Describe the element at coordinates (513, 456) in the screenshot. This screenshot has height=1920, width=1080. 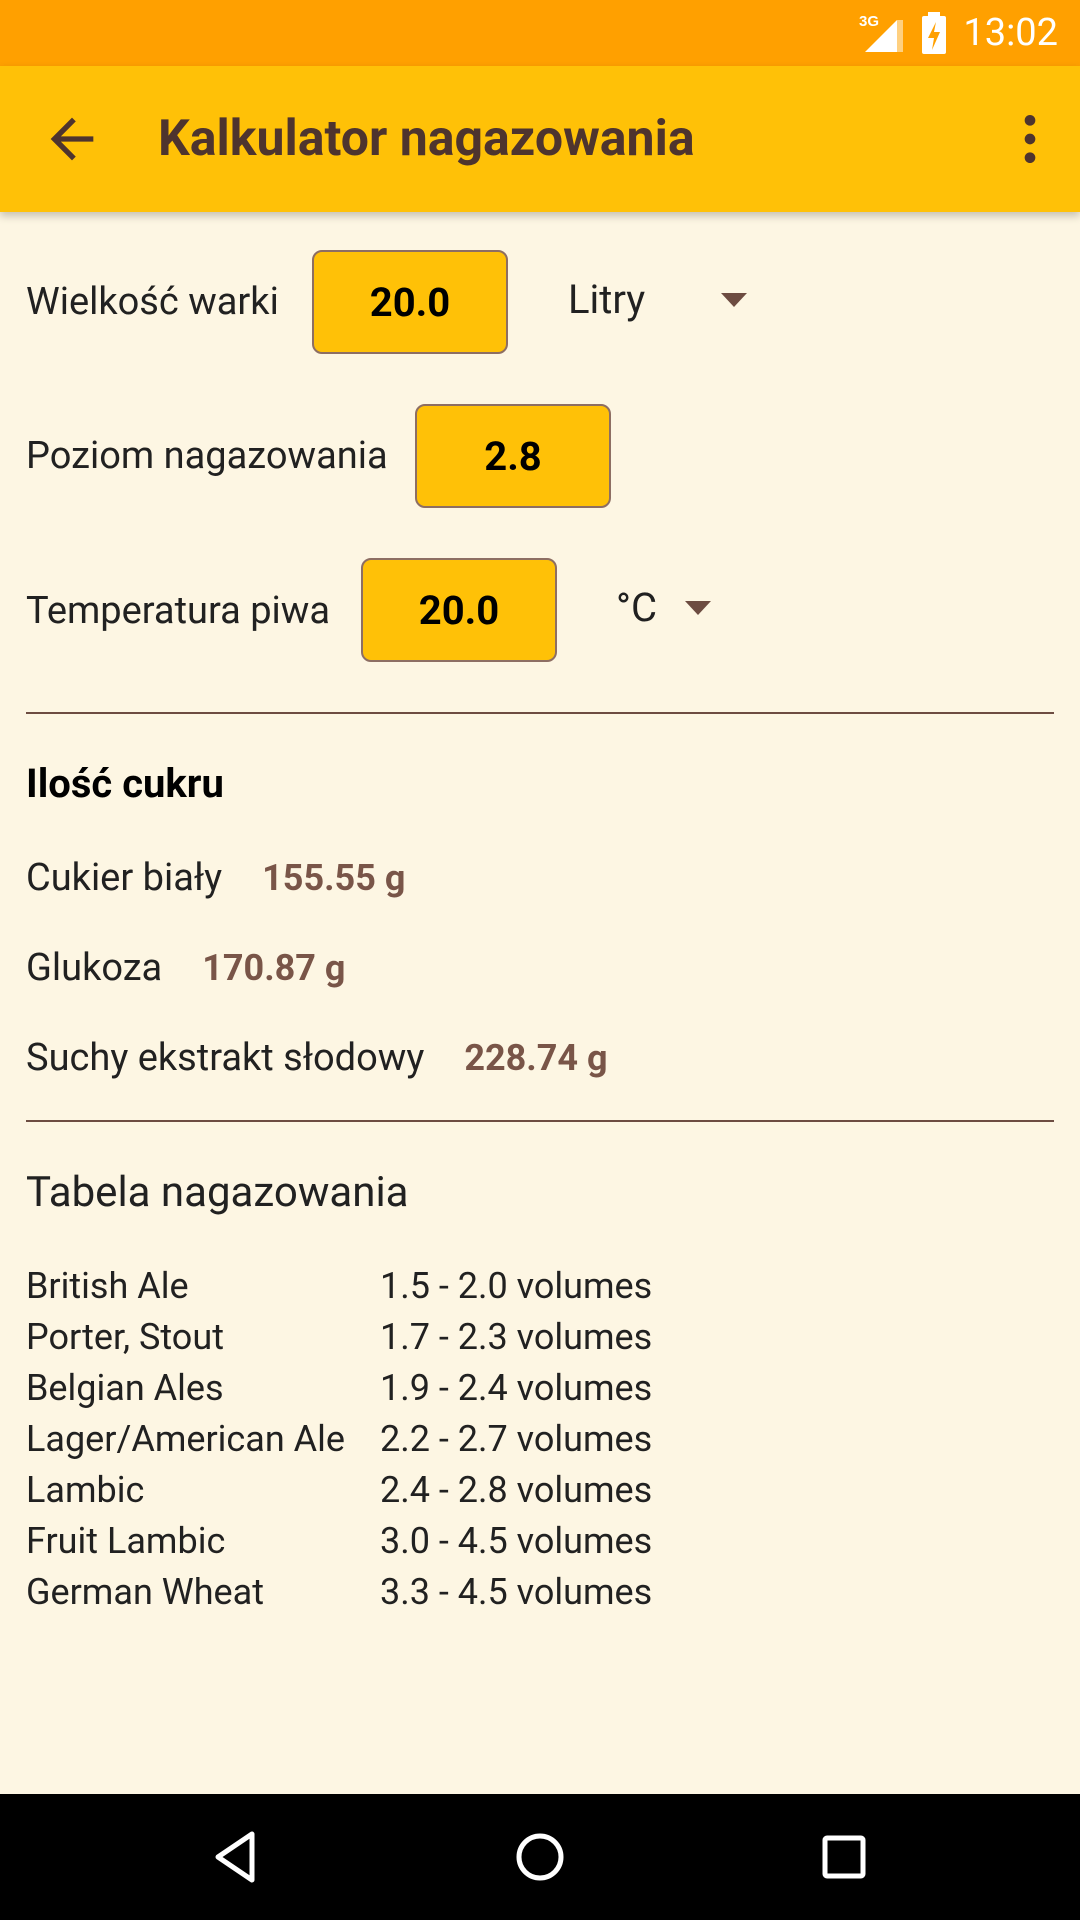
I see `carbonation-level-input: 2.8` at that location.